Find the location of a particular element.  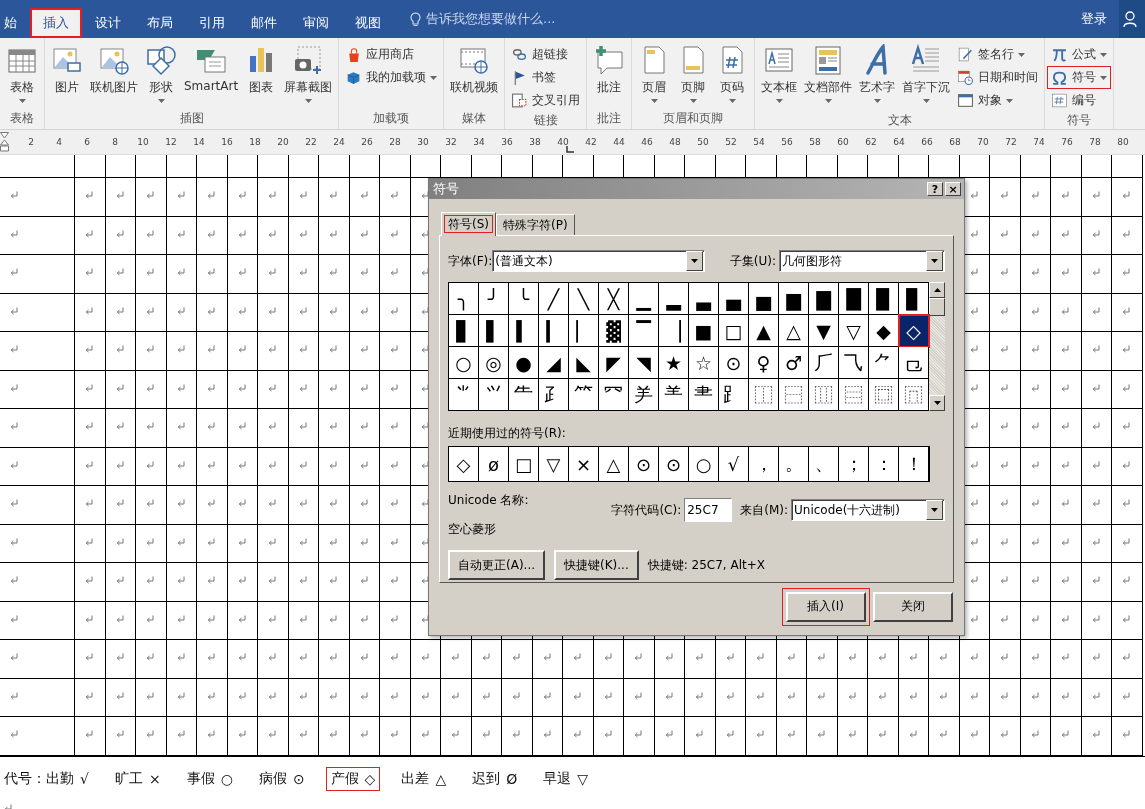

symbol-cell: ⿱ is located at coordinates (794, 395).